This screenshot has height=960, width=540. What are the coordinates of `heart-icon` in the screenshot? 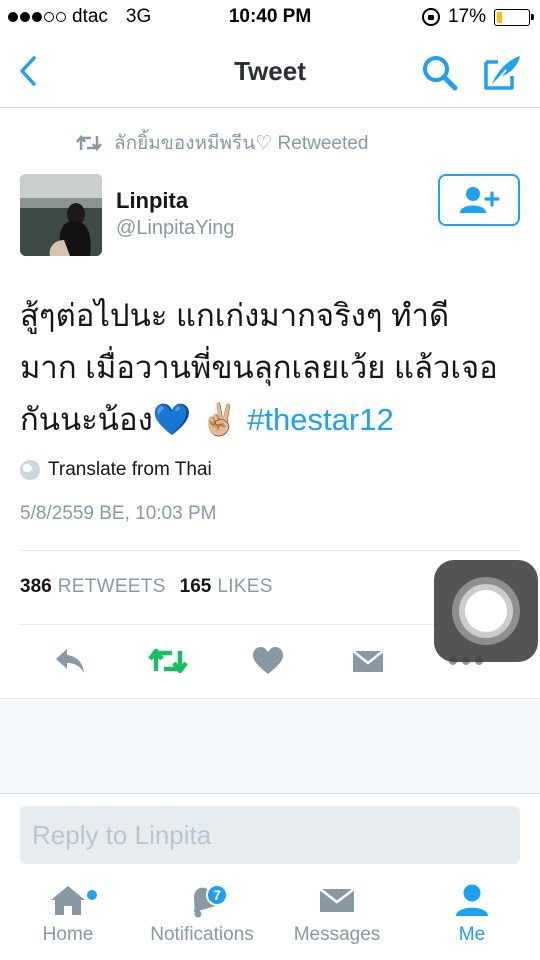 It's located at (268, 660).